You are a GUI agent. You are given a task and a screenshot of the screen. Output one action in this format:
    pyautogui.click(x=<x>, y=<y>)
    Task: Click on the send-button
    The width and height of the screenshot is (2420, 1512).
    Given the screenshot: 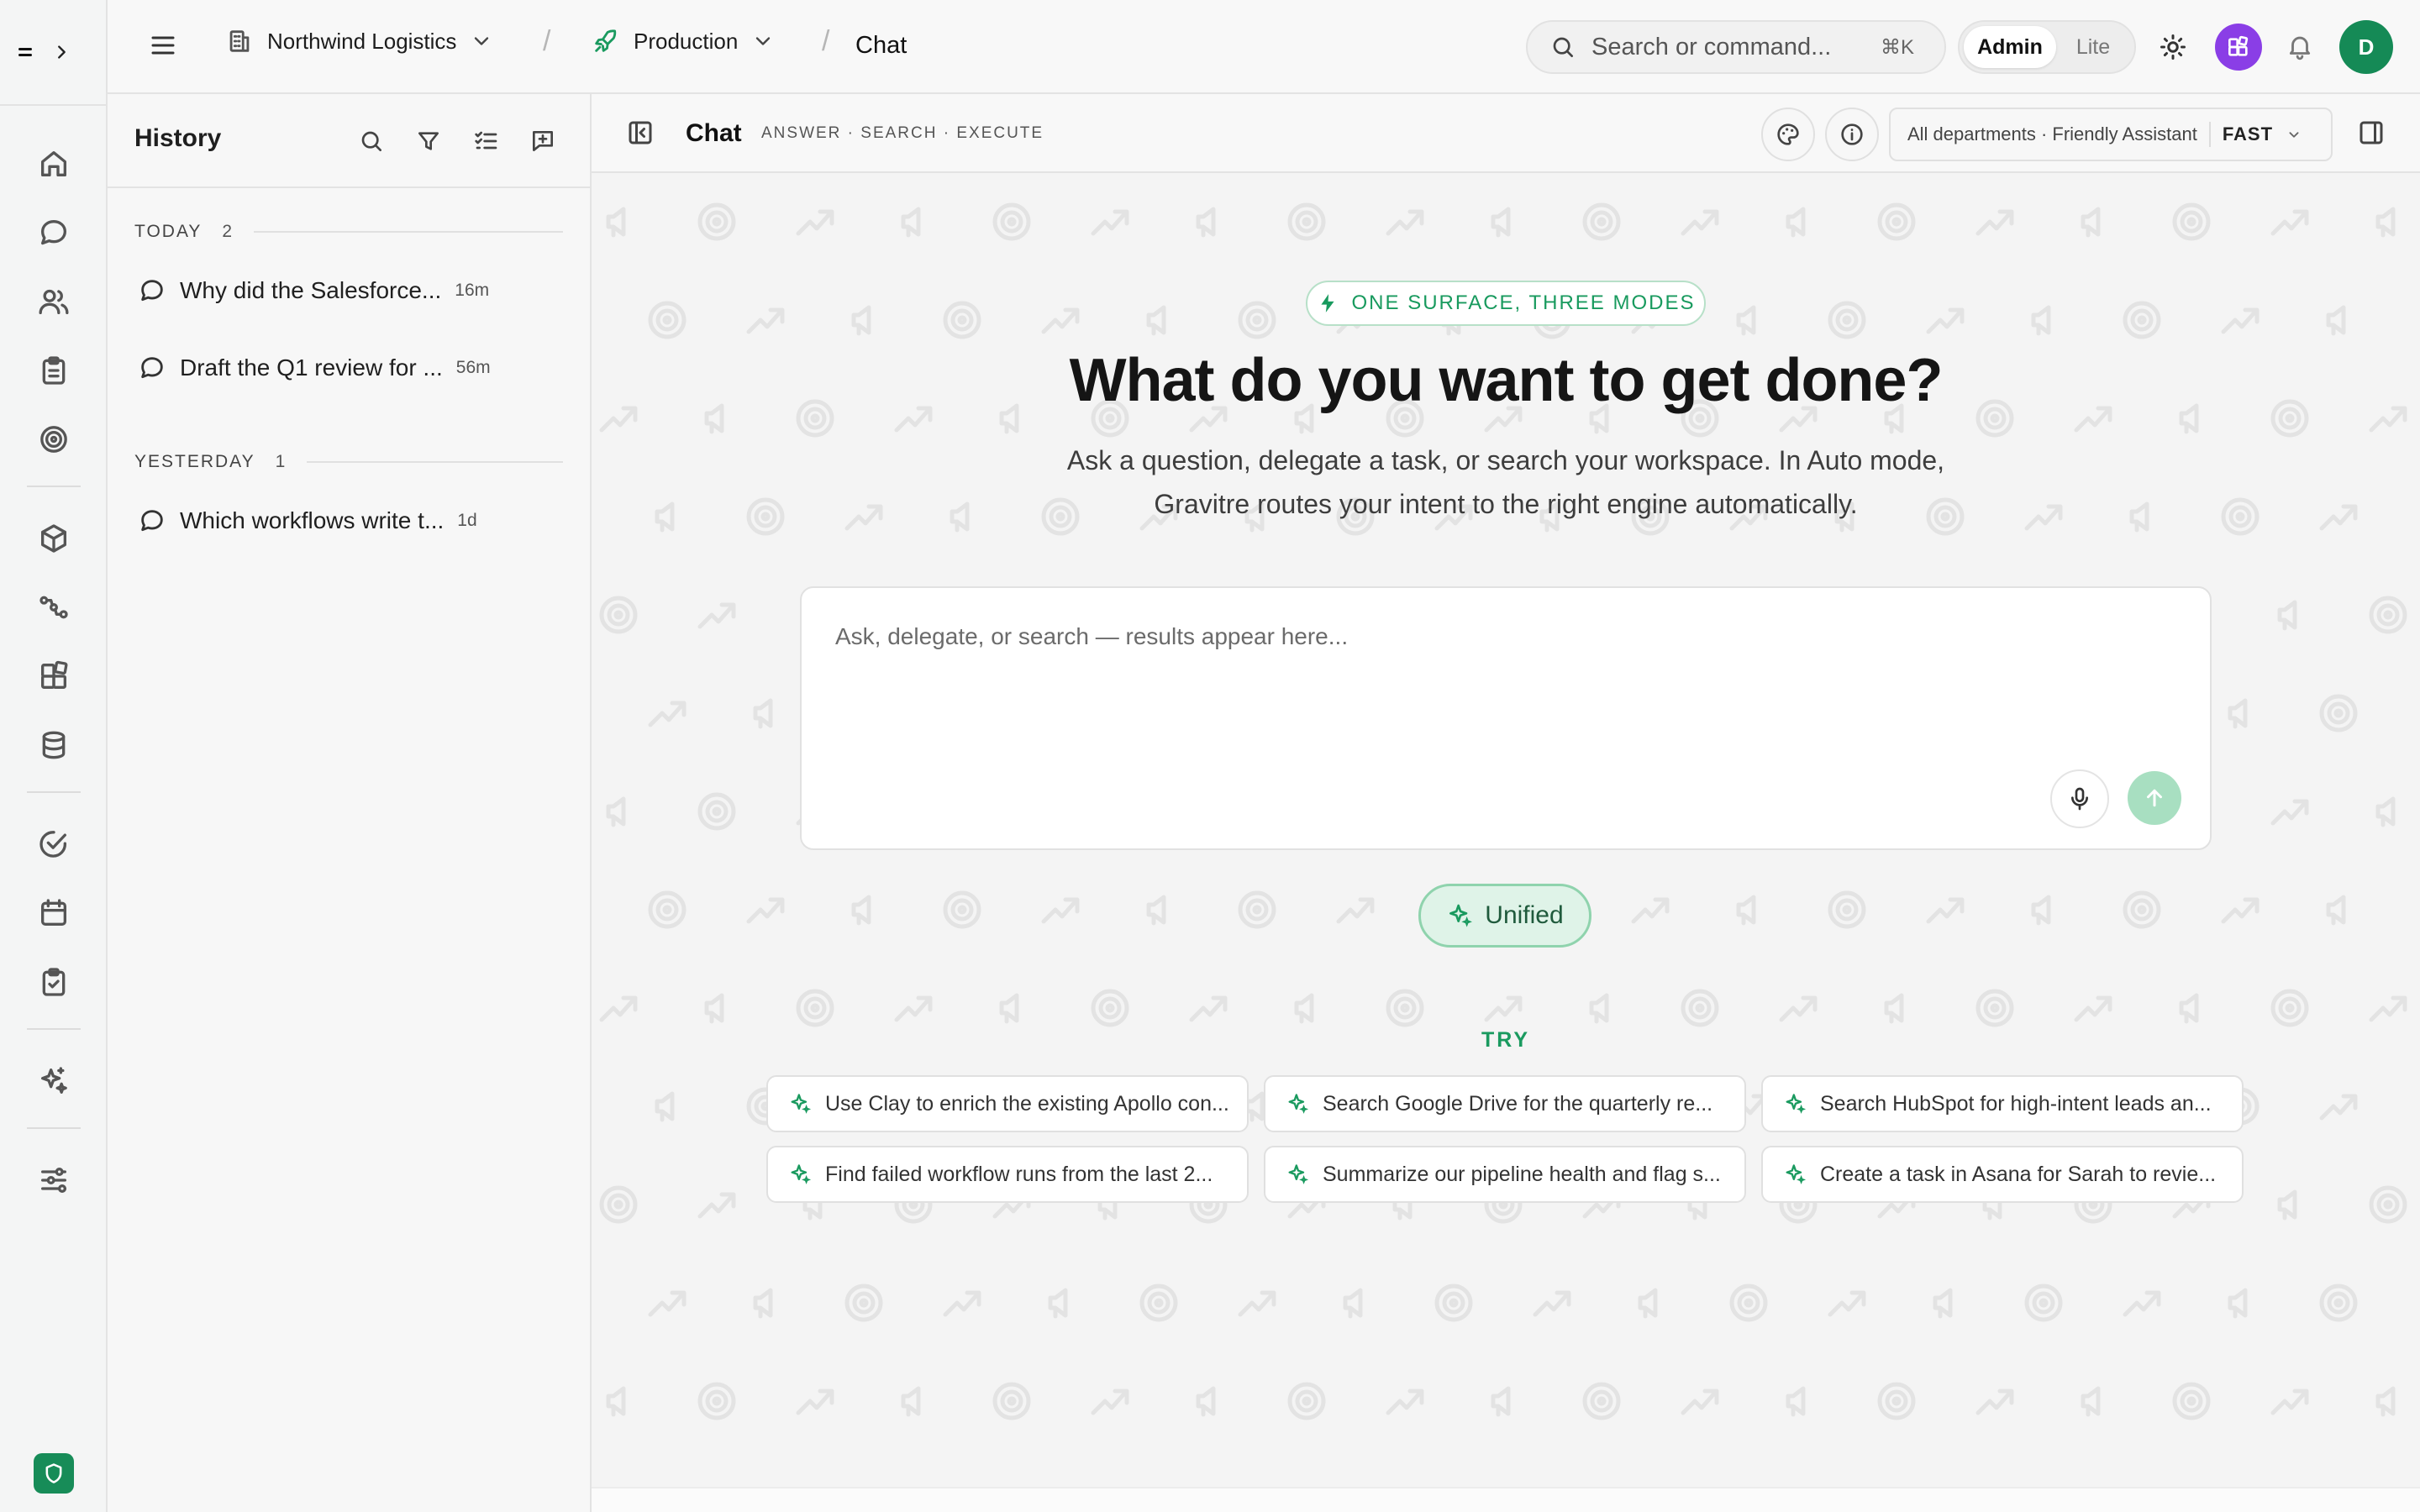 What is the action you would take?
    pyautogui.click(x=2154, y=798)
    